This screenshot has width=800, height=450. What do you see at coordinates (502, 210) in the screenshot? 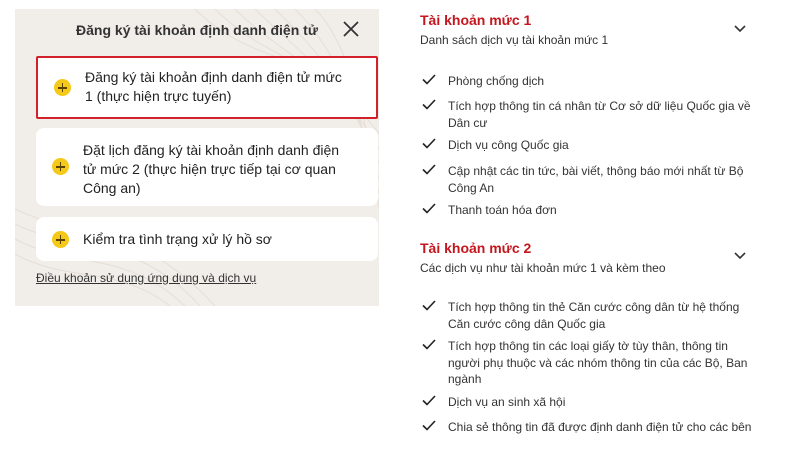
I see `feature-text: Thanh toán hóa đơn` at bounding box center [502, 210].